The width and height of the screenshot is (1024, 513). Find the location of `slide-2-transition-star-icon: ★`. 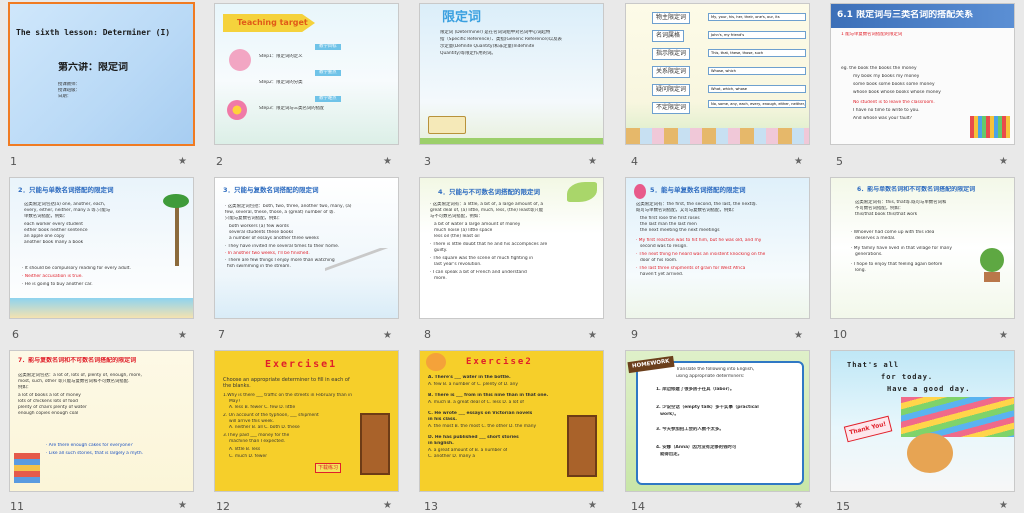

slide-2-transition-star-icon: ★ is located at coordinates (387, 161).